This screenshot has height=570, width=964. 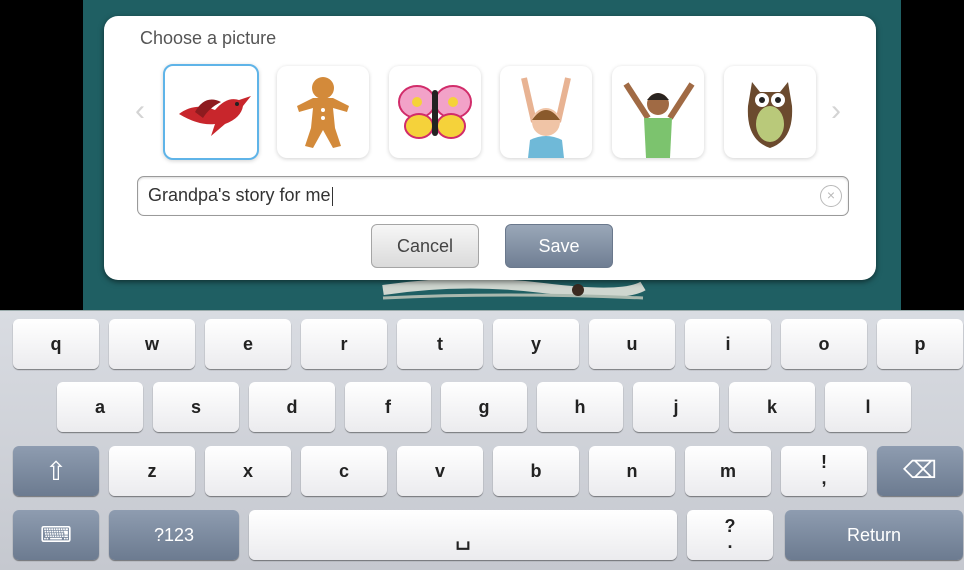 I want to click on girl-icon, so click(x=546, y=117).